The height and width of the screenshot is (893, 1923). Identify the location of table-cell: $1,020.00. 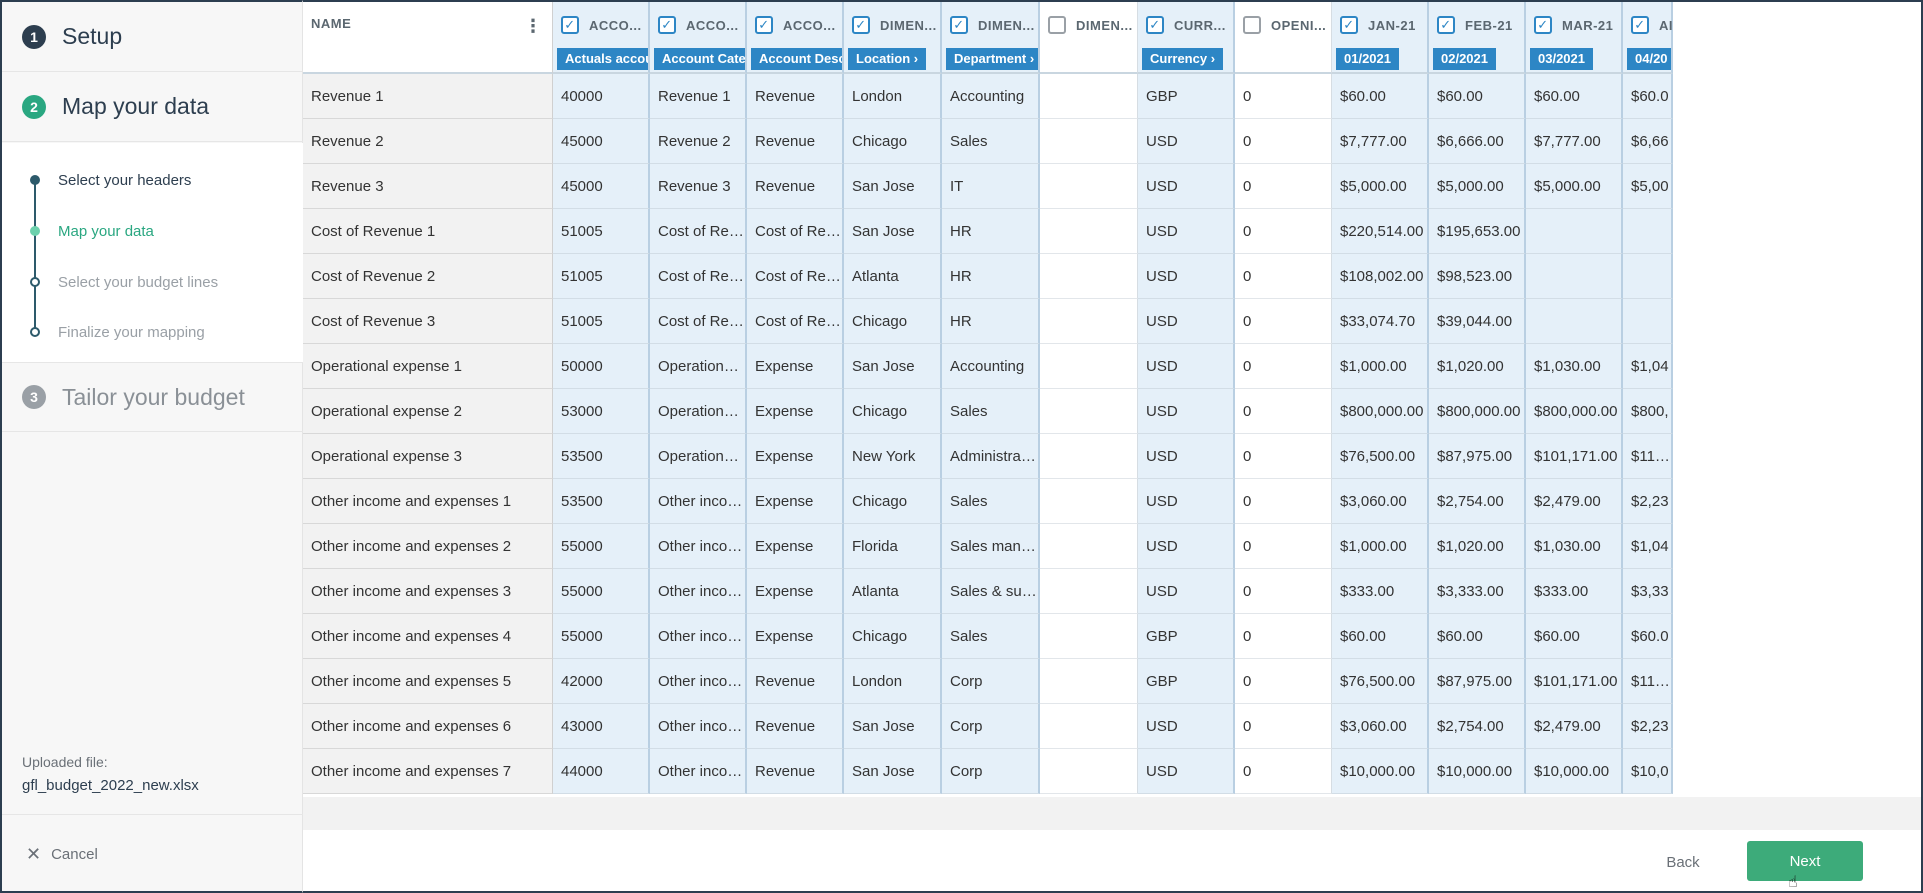
(1477, 546).